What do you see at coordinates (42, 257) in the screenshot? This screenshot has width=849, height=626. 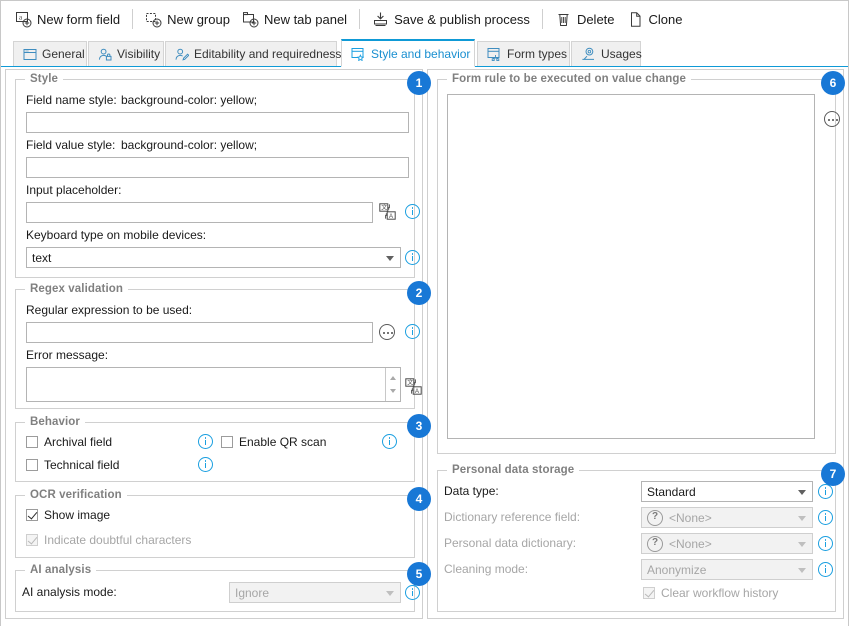 I see `keyboard-type-value: text` at bounding box center [42, 257].